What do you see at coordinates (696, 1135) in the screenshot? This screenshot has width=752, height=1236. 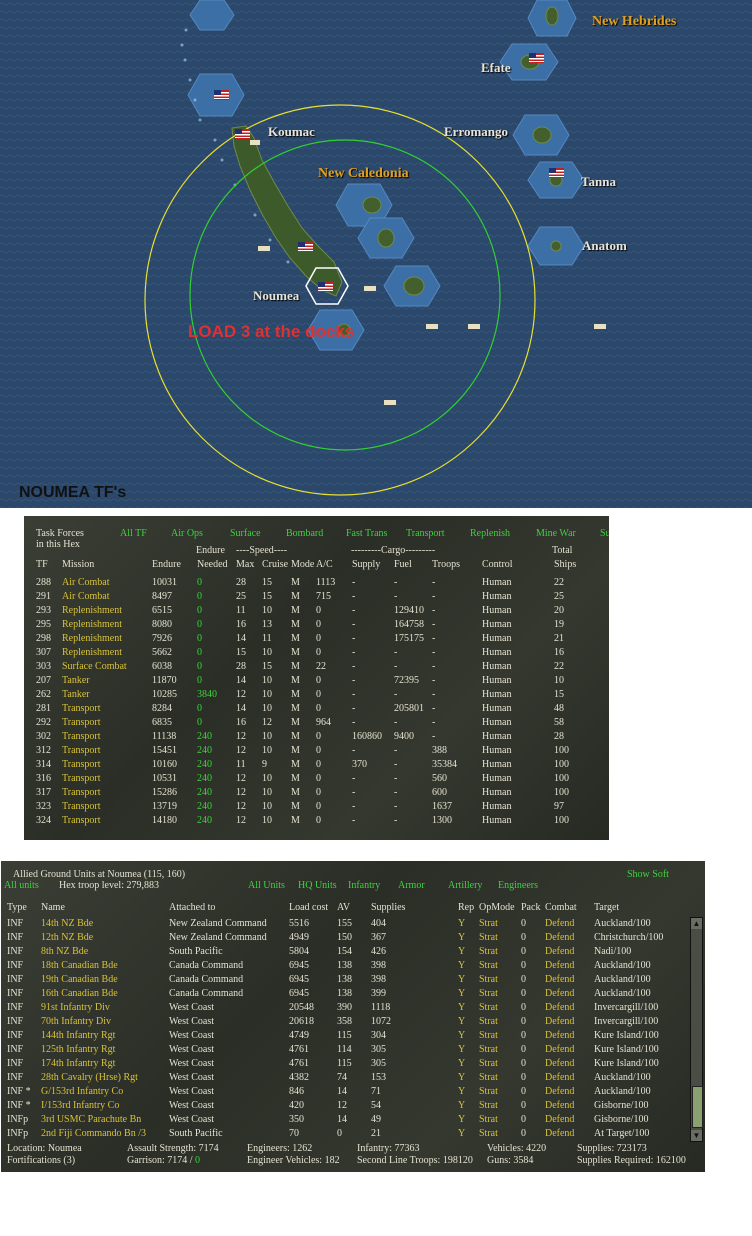 I see `scroll-down-icon: ▼` at bounding box center [696, 1135].